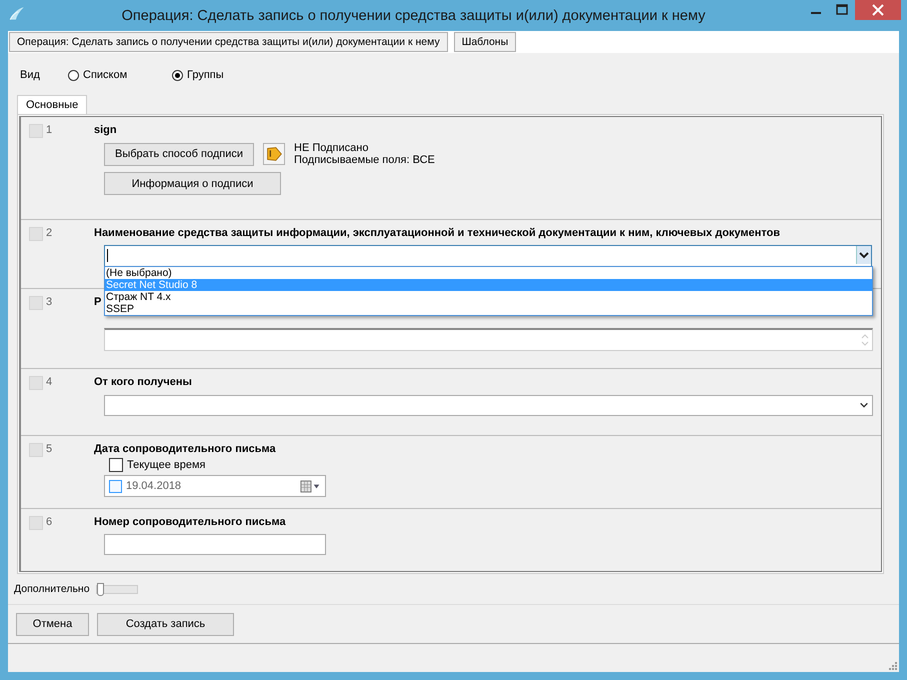 The image size is (907, 680). What do you see at coordinates (17, 14) in the screenshot?
I see `app-icon` at bounding box center [17, 14].